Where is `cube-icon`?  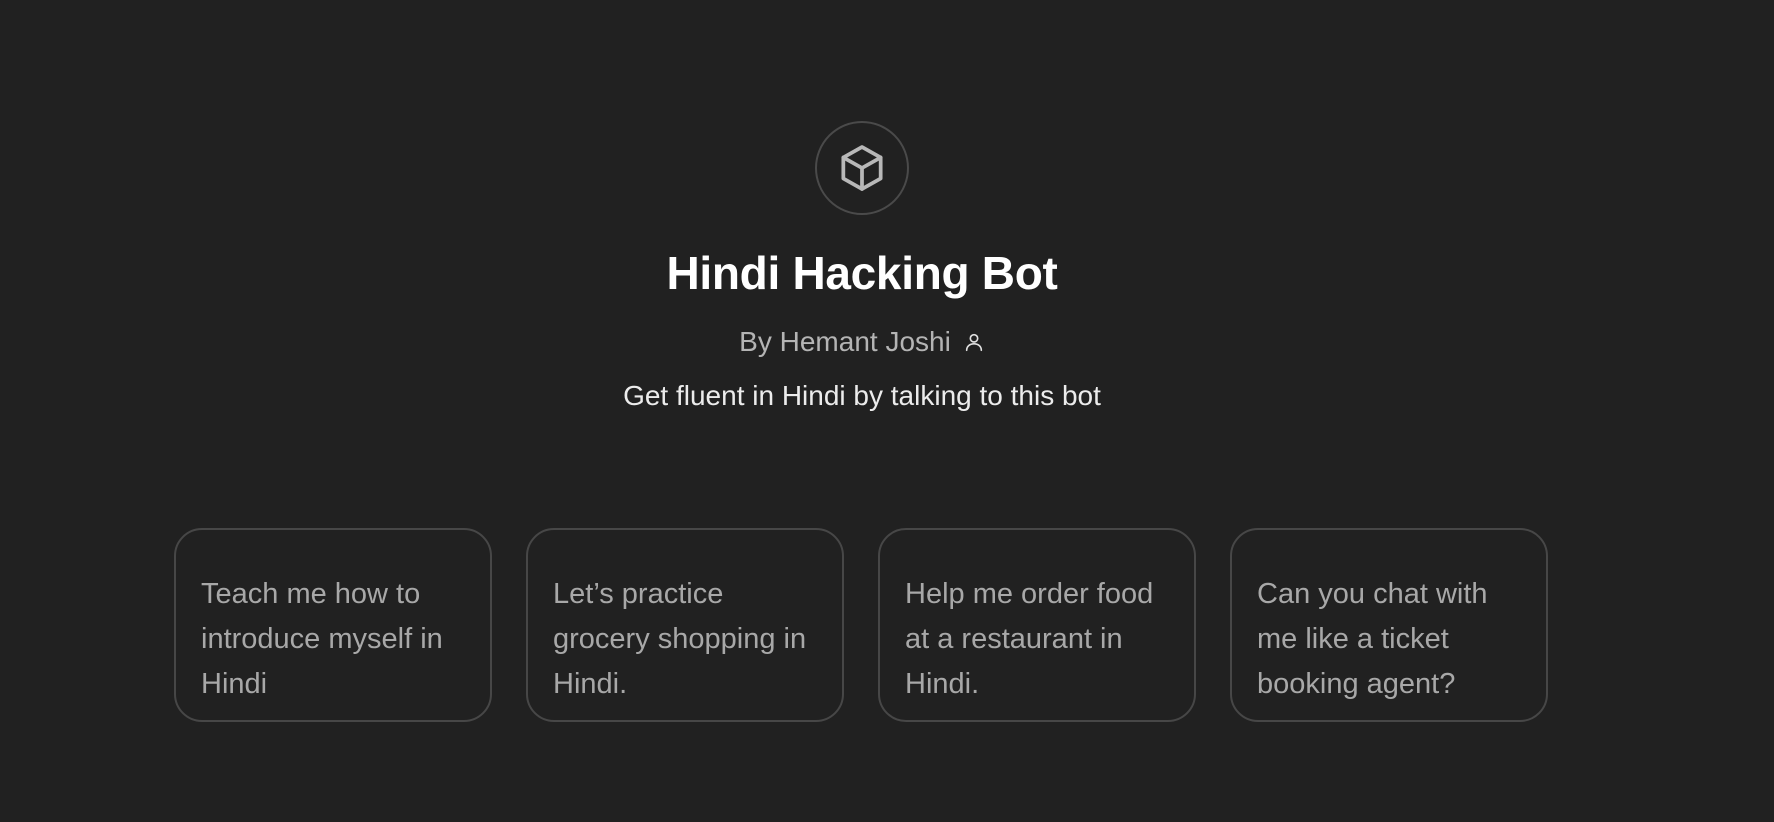 cube-icon is located at coordinates (862, 168).